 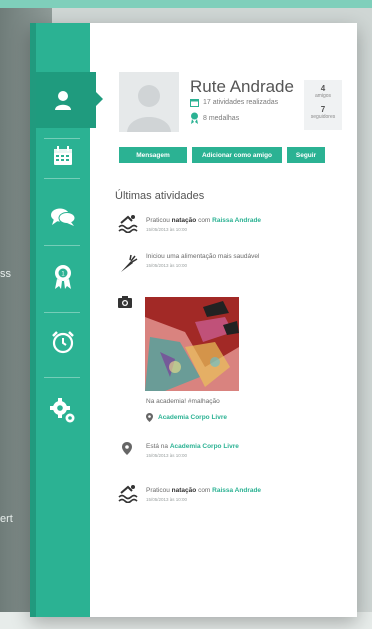 I want to click on chat-icon, so click(x=63, y=217).